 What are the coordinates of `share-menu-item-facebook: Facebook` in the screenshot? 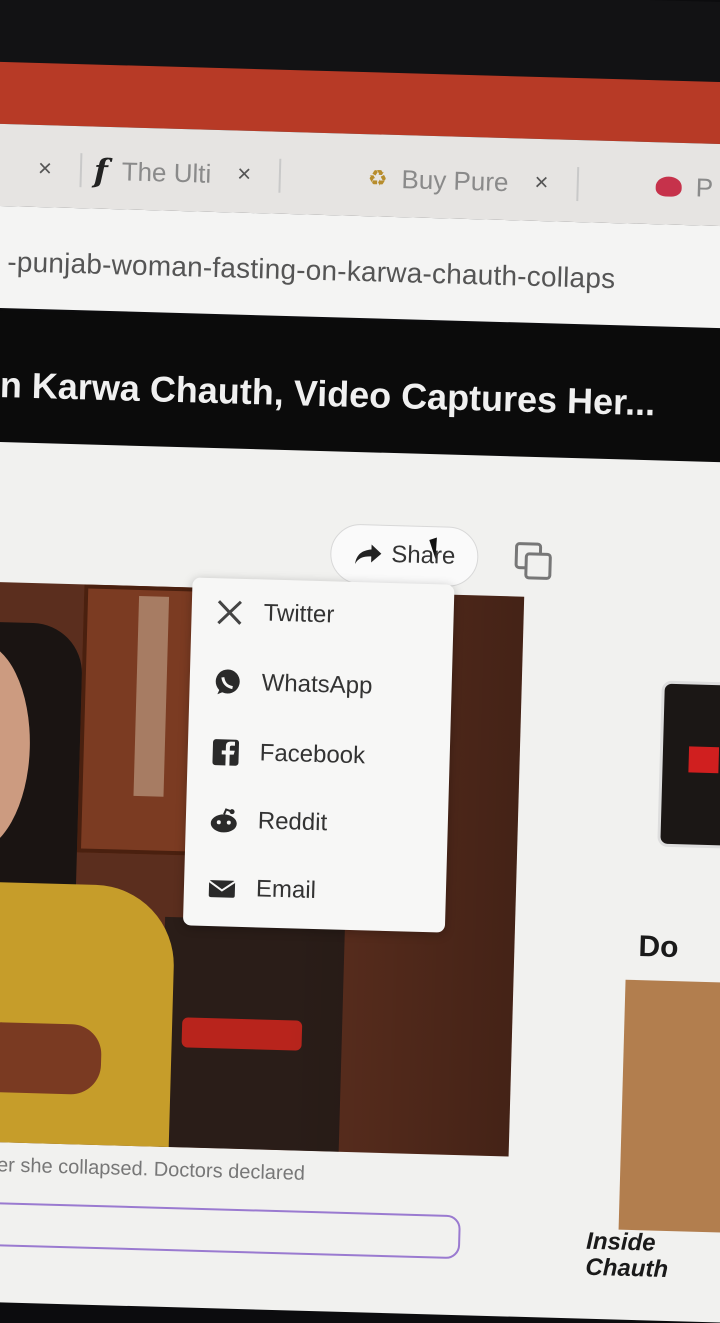 It's located at (287, 754).